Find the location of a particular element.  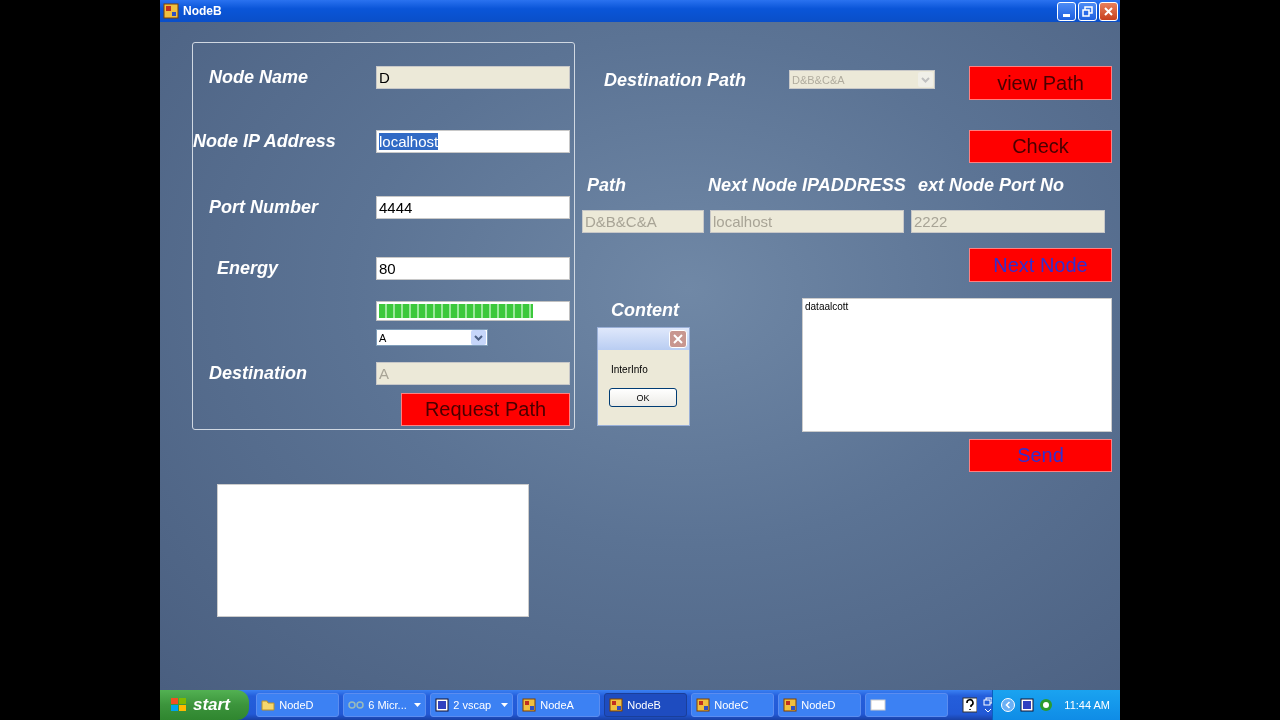

field-label: Port Number is located at coordinates (264, 207).